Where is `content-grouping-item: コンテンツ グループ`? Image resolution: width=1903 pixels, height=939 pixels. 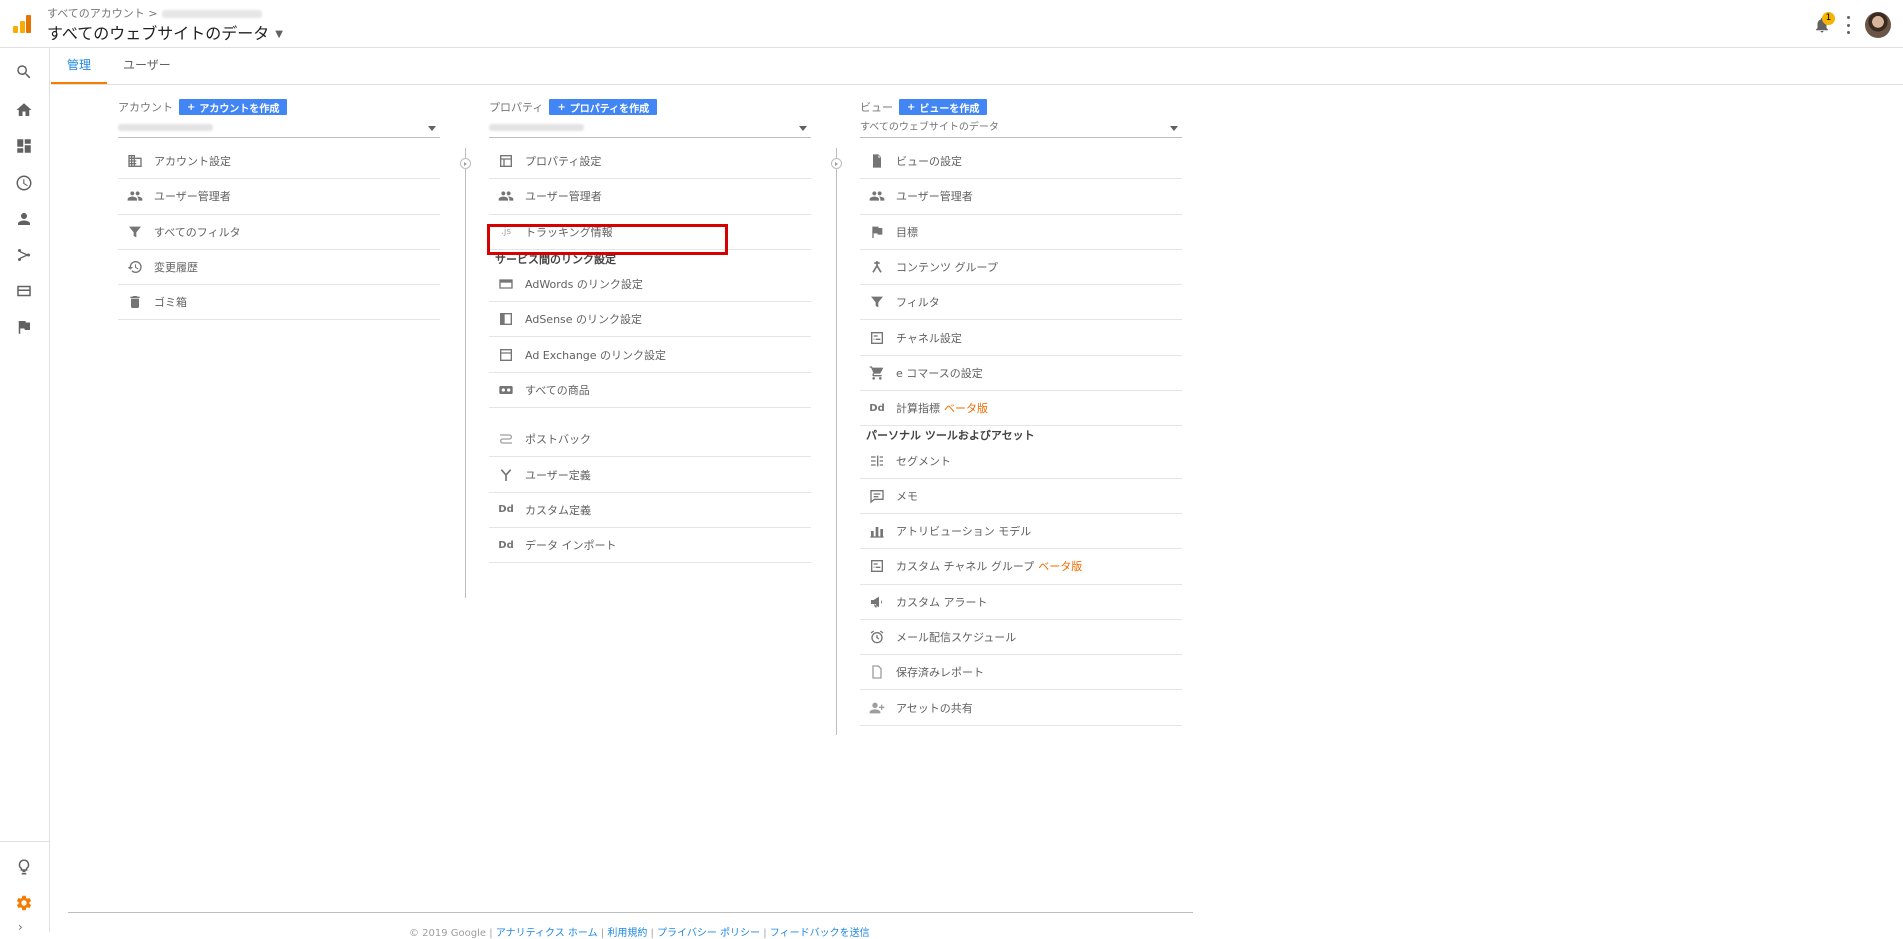 content-grouping-item: コンテンツ グループ is located at coordinates (1021, 268).